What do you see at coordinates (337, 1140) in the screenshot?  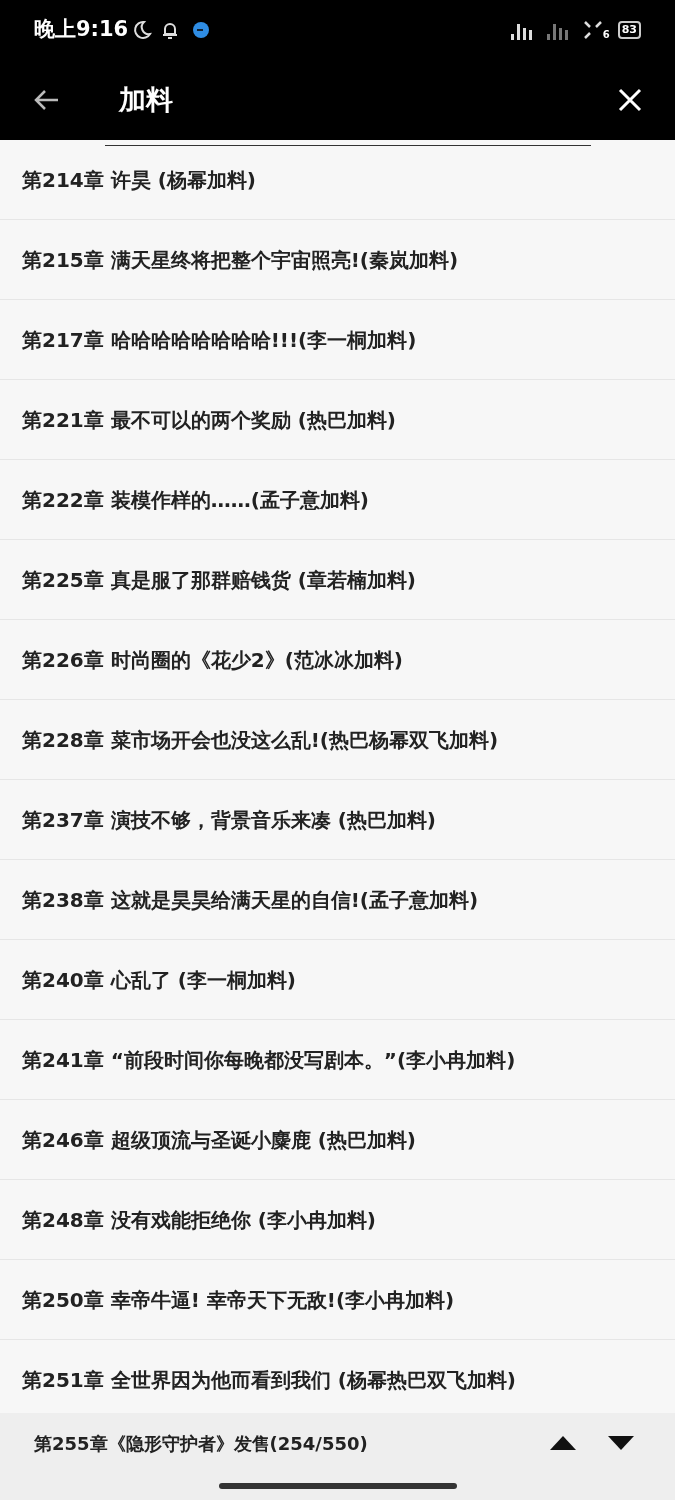 I see `chapter-item: 第246章 超级顶流与圣诞小麋鹿 (热巴加料)` at bounding box center [337, 1140].